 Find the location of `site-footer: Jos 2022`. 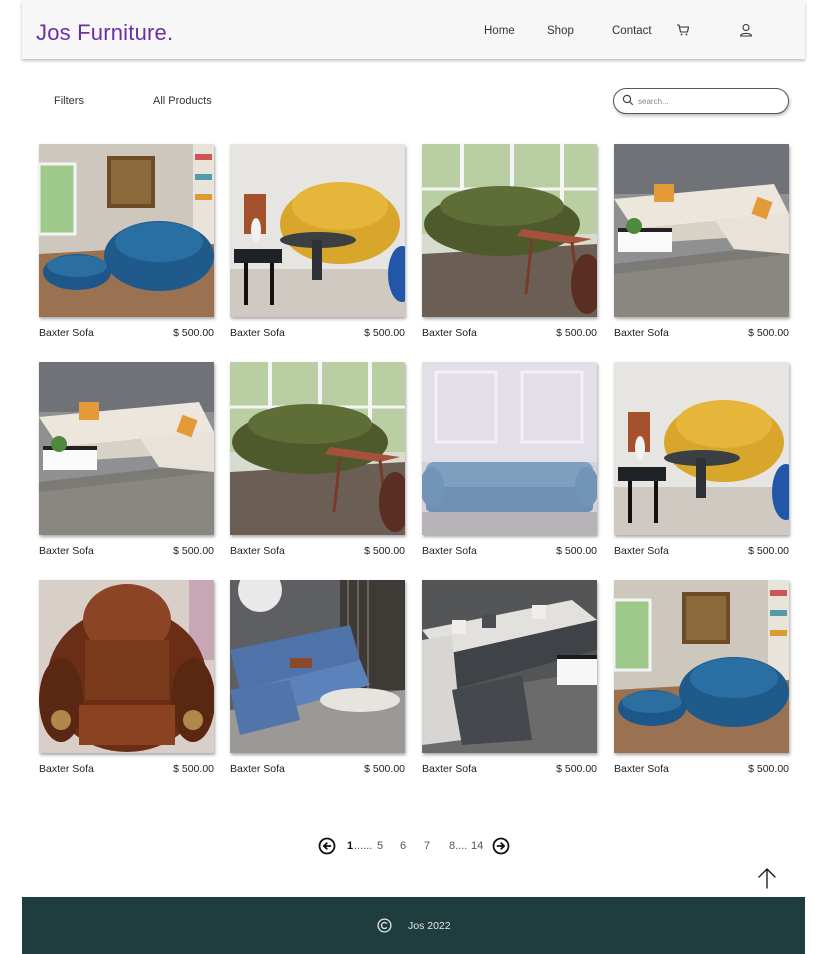

site-footer: Jos 2022 is located at coordinates (413, 925).